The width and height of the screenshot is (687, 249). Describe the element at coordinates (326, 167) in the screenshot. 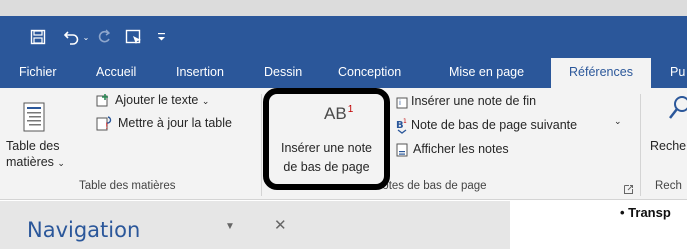

I see `insert-footnote-label-line2: de bas de page` at that location.